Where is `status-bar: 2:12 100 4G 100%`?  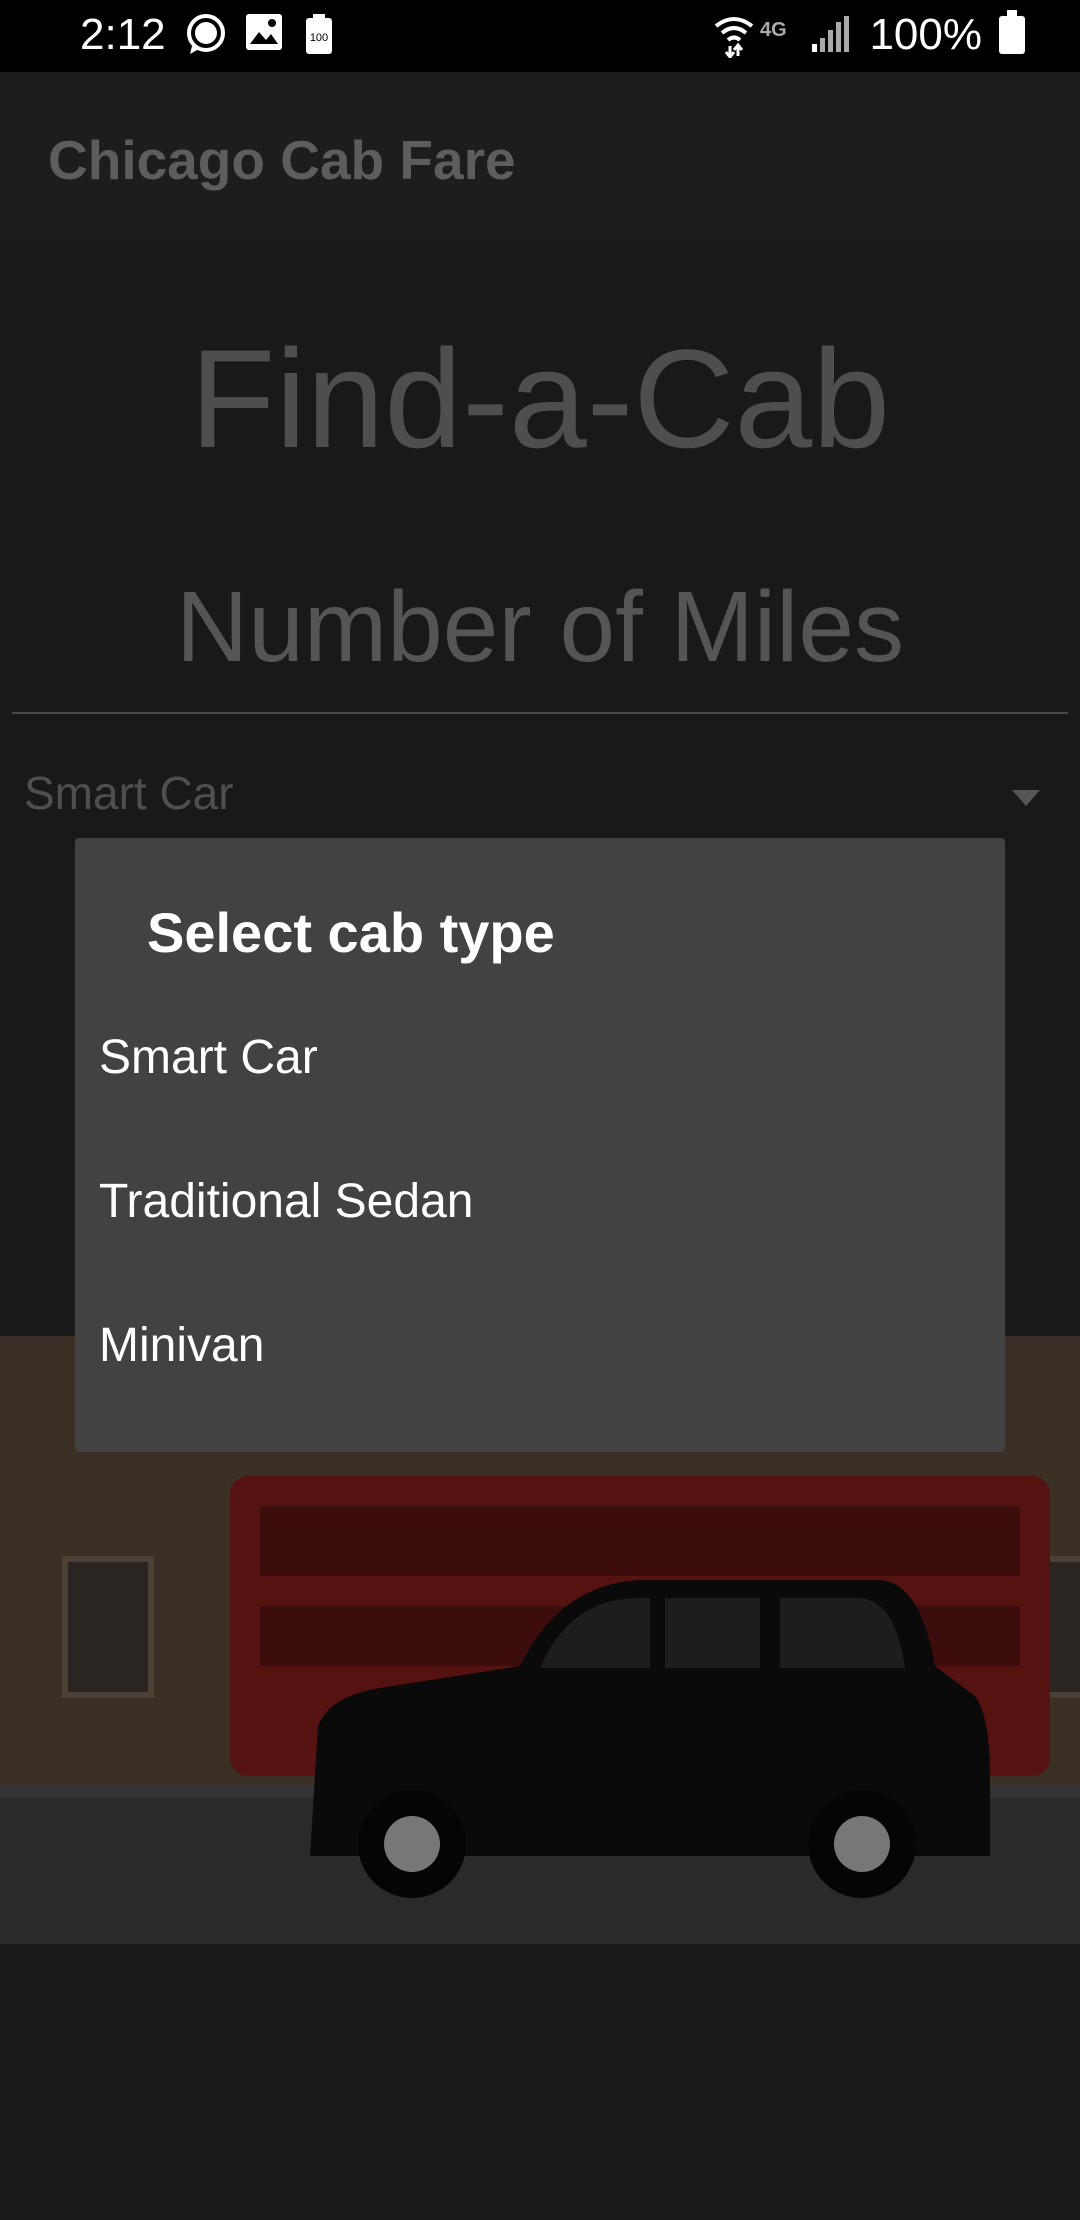
status-bar: 2:12 100 4G 100% is located at coordinates (540, 36).